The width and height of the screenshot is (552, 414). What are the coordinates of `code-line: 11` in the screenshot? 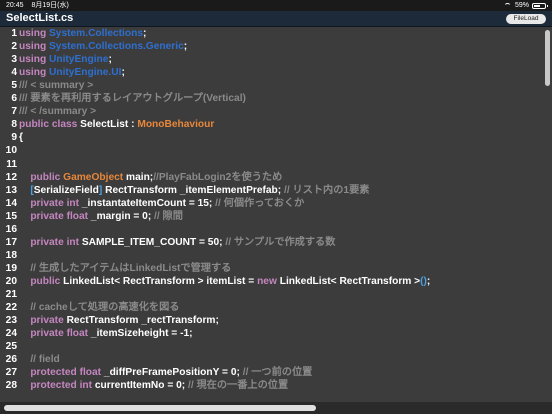 It's located at (9, 164).